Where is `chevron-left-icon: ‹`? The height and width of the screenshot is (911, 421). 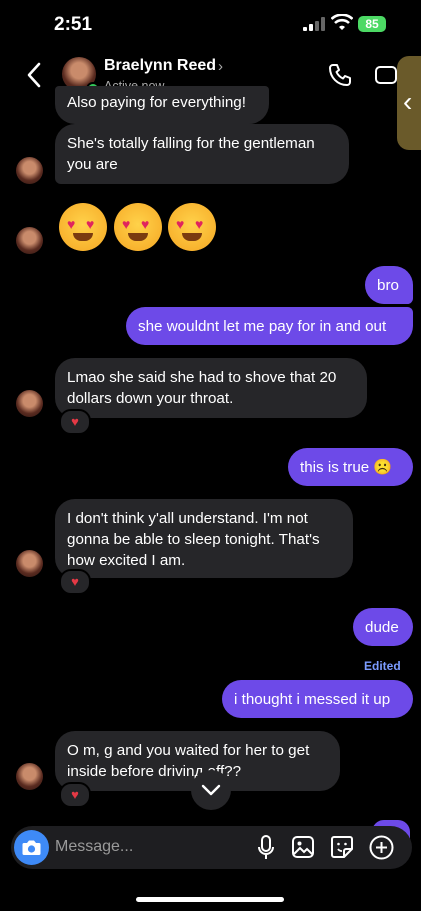 chevron-left-icon: ‹ is located at coordinates (408, 101).